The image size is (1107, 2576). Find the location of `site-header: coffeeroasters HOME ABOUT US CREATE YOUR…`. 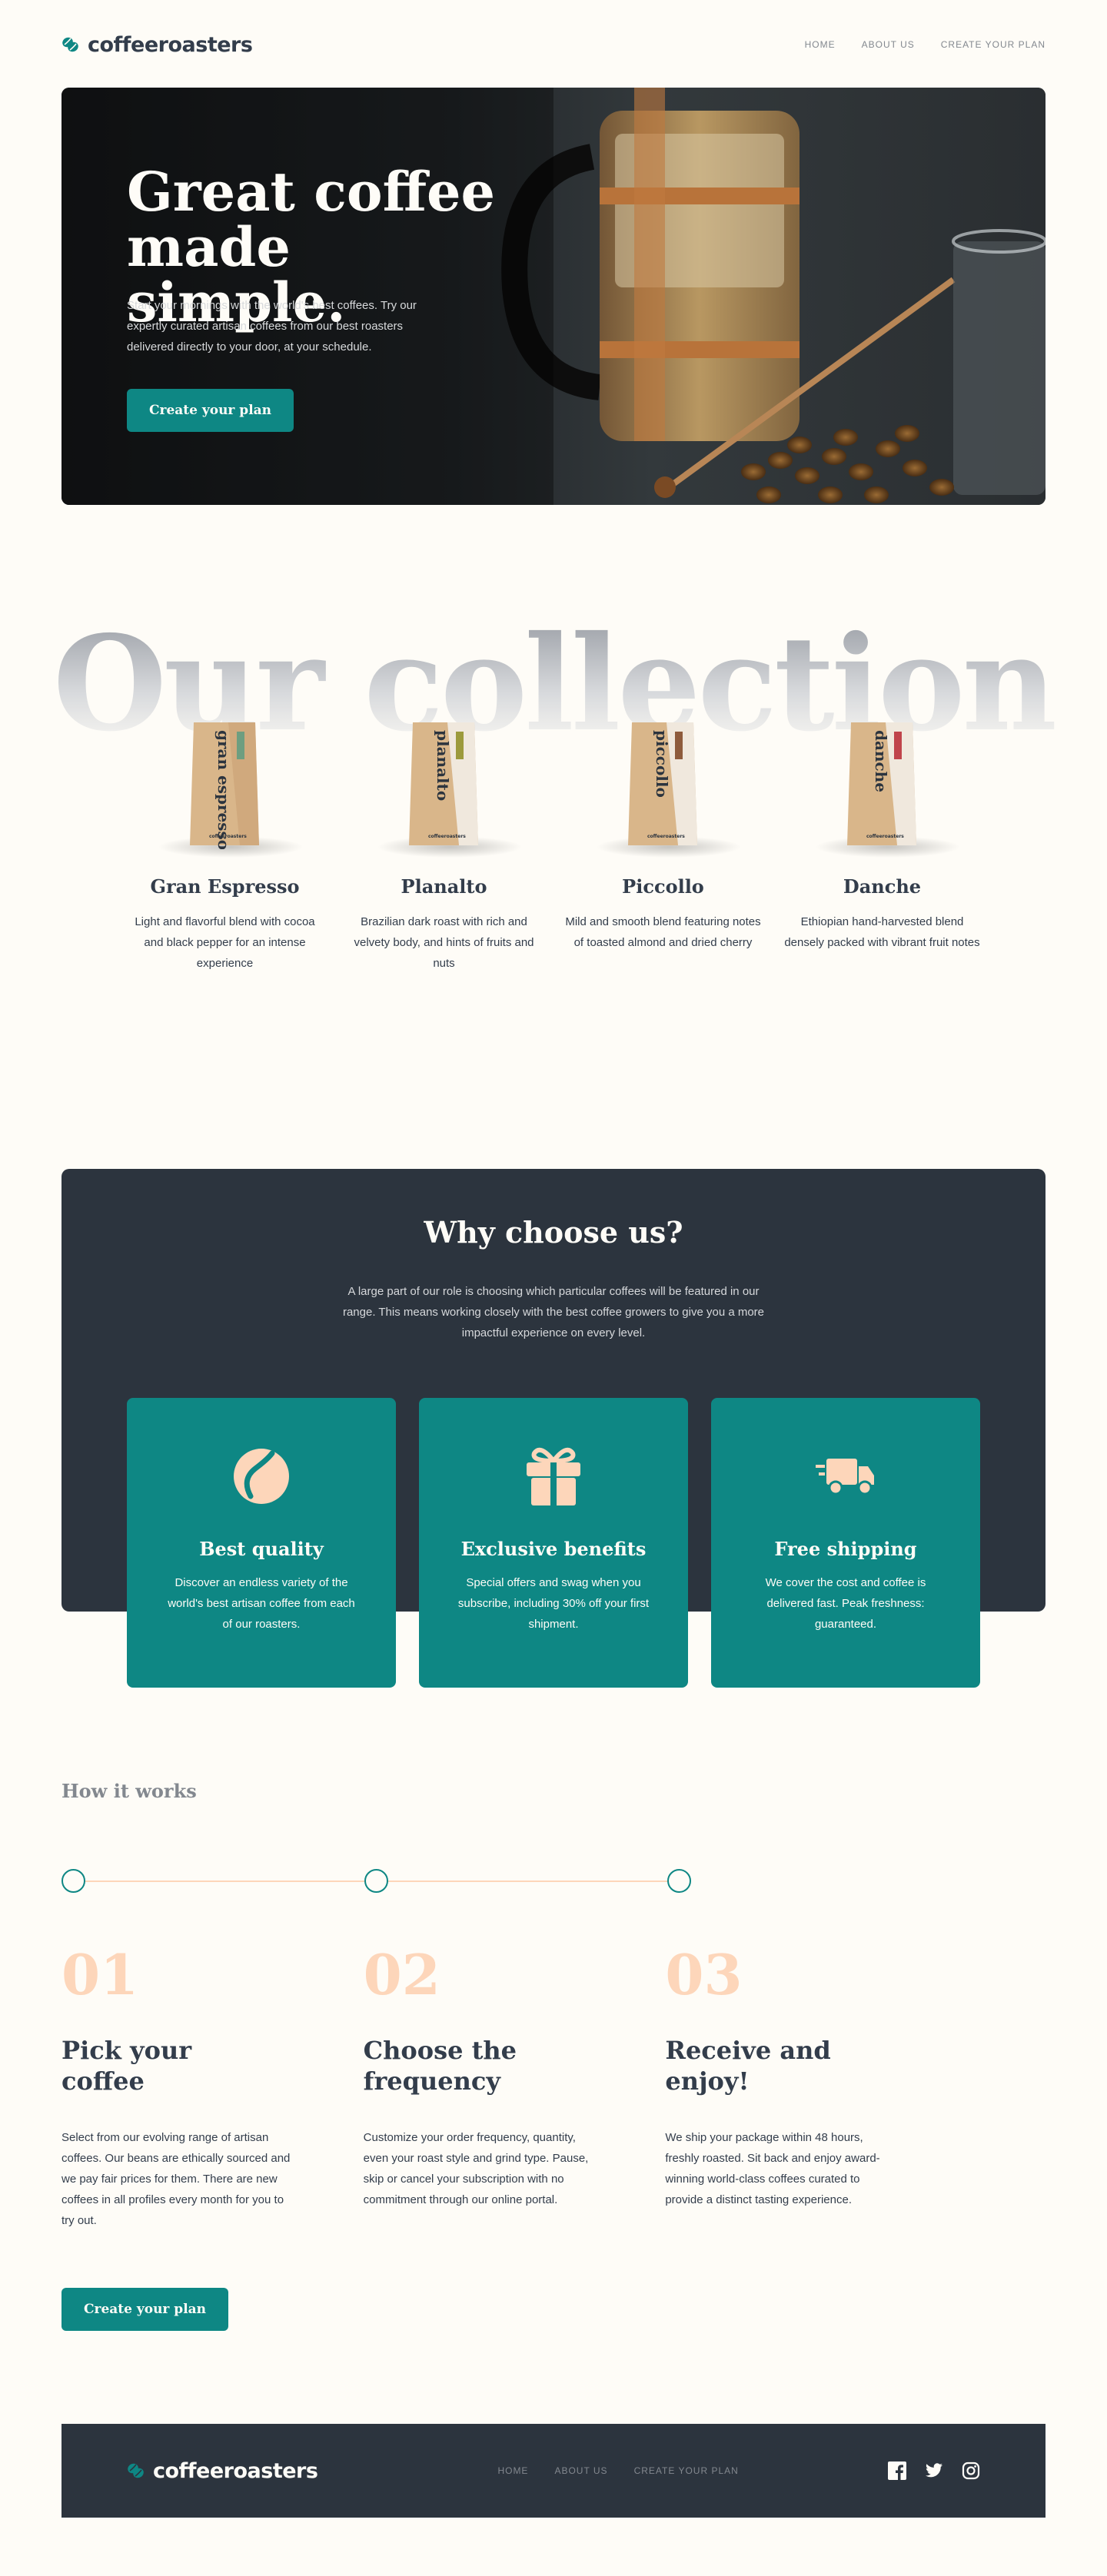

site-header: coffeeroasters HOME ABOUT US CREATE YOUR… is located at coordinates (554, 44).